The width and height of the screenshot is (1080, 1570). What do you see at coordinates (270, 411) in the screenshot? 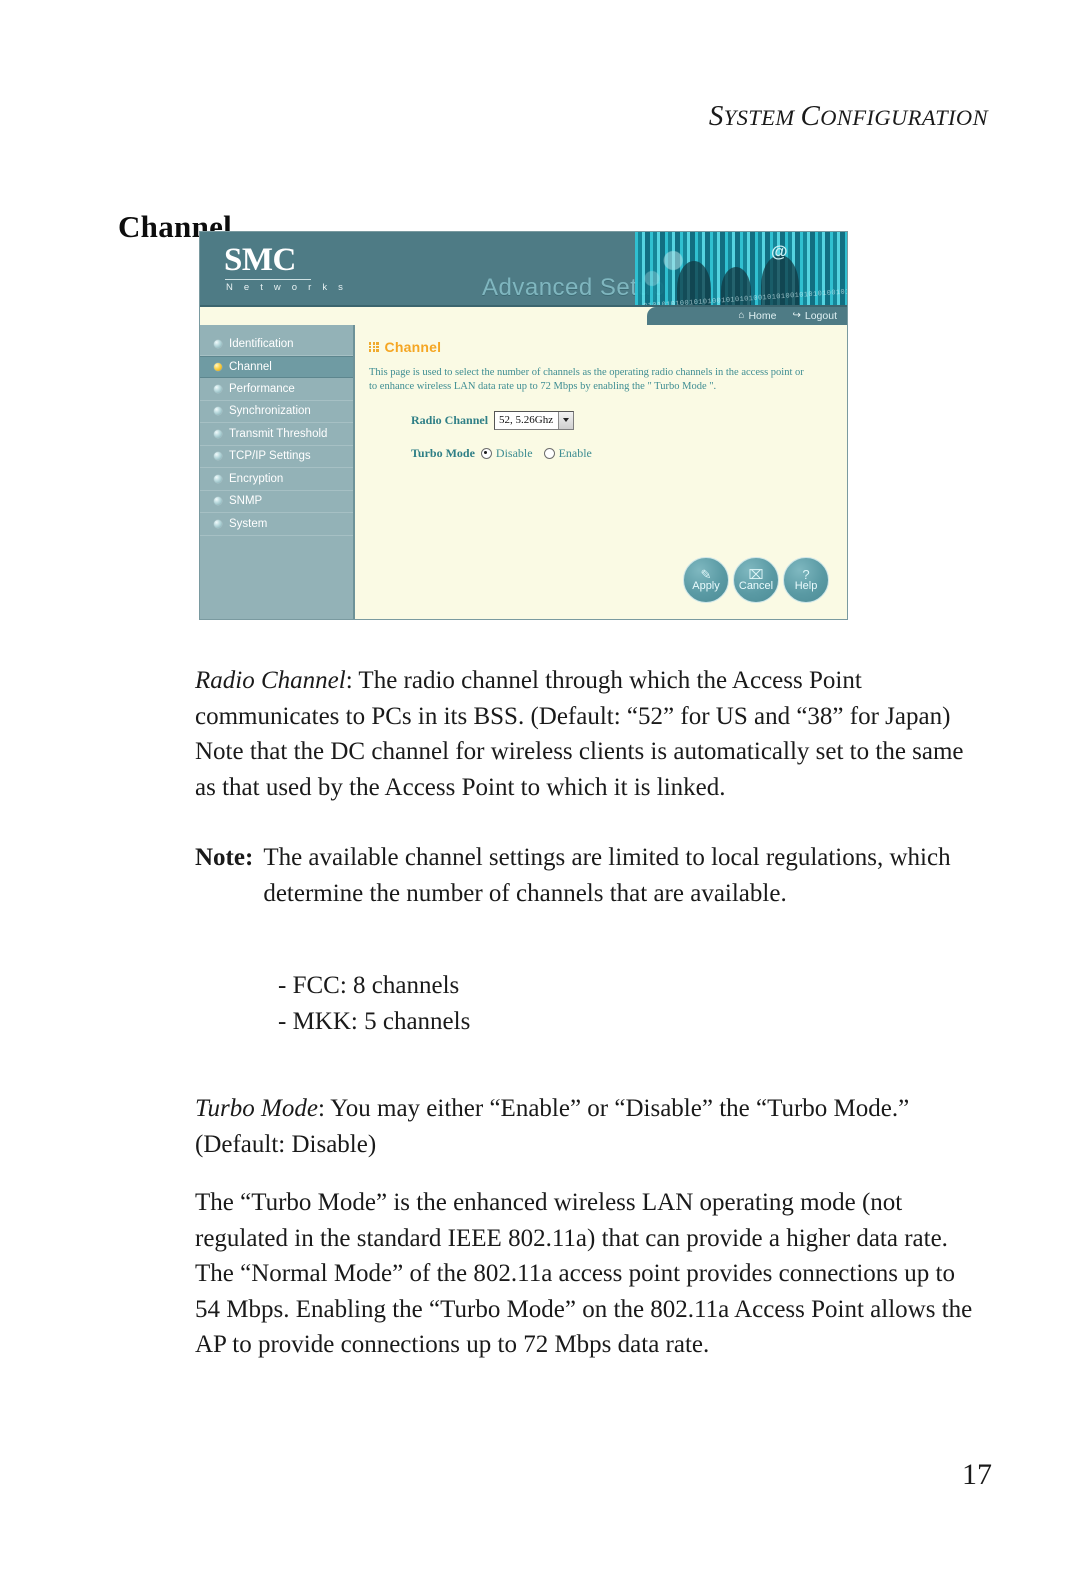
I see `sidebar-item-label: Synchronization` at bounding box center [270, 411].